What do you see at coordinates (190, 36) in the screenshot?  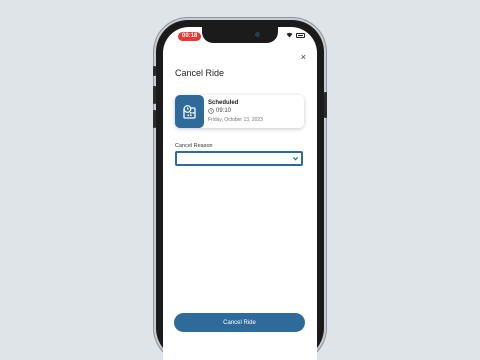 I see `status-bar-time: 00:18` at bounding box center [190, 36].